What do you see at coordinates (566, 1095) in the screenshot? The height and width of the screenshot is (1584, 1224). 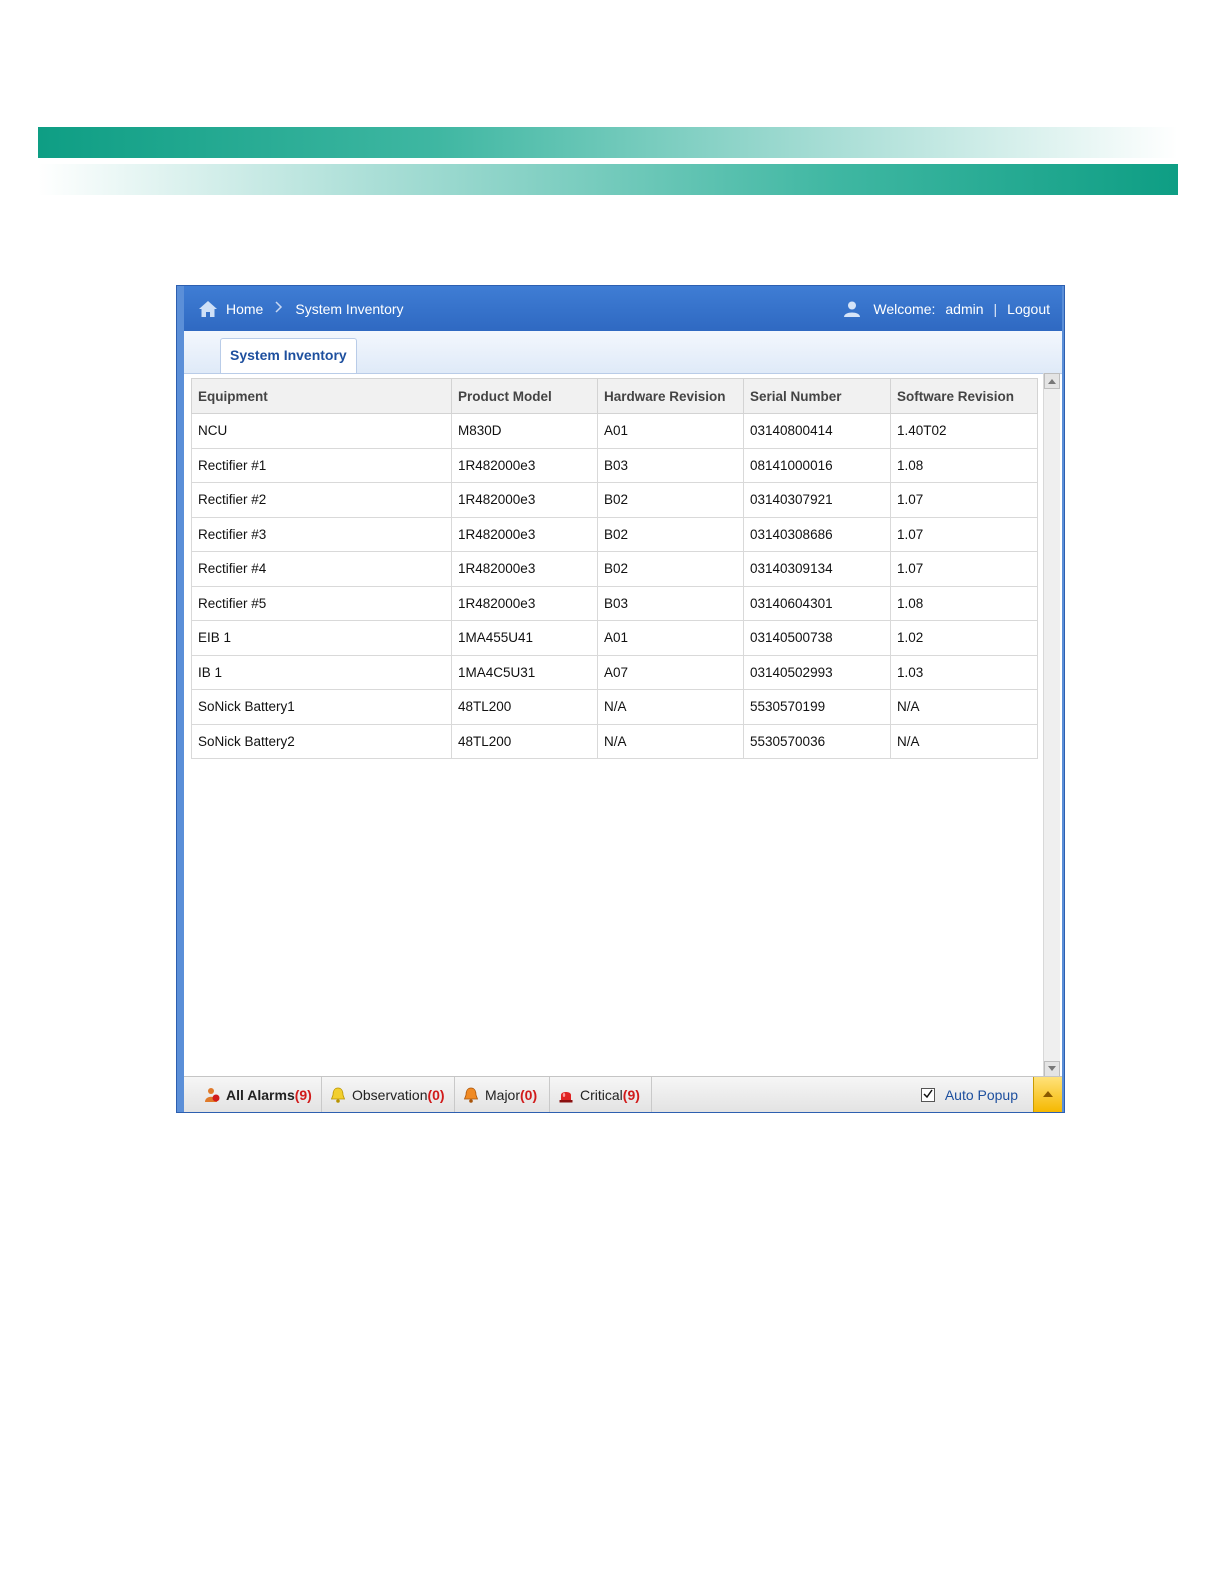 I see `red-siren-icon` at bounding box center [566, 1095].